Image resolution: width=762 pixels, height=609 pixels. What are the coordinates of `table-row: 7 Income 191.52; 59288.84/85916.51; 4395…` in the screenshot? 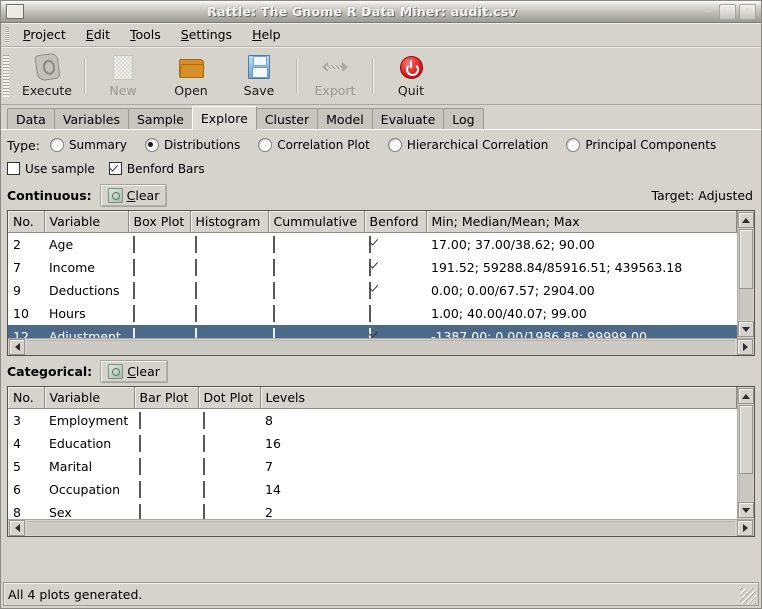 It's located at (372, 267).